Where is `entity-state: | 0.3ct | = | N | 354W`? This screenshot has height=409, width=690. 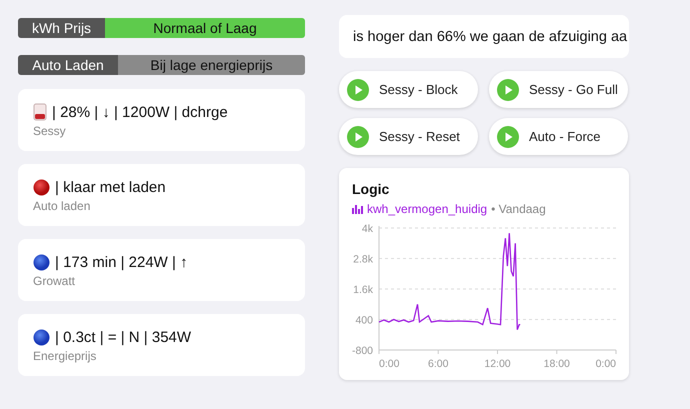 entity-state: | 0.3ct | = | N | 354W is located at coordinates (123, 337).